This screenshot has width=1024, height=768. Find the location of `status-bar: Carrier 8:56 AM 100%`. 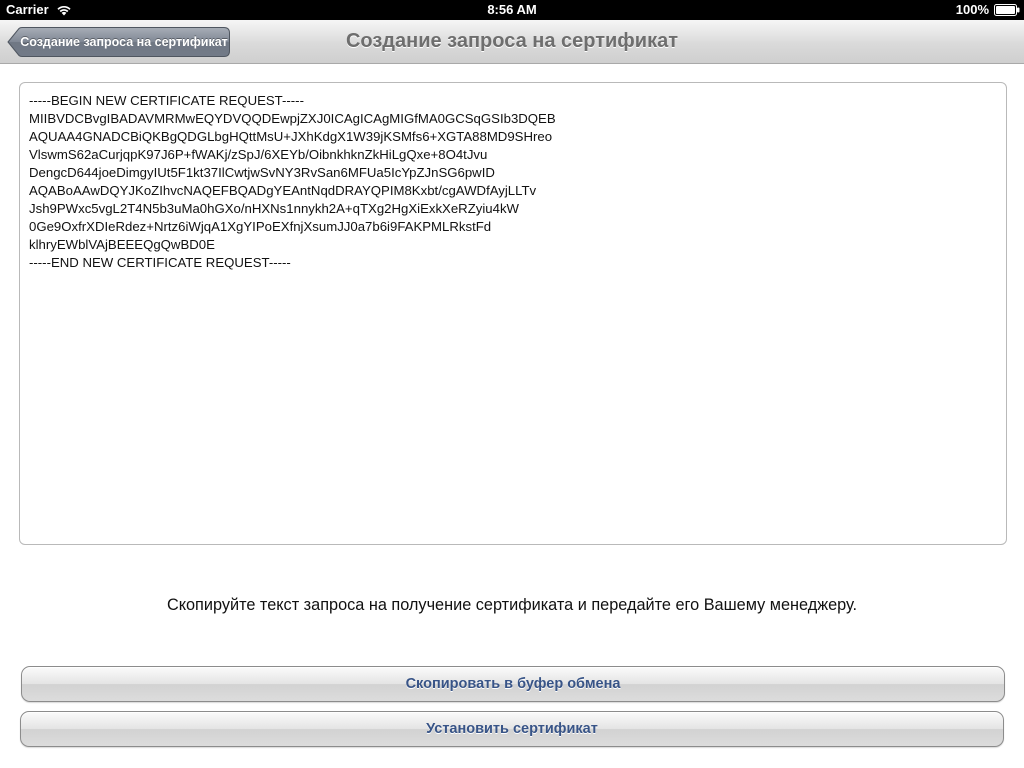

status-bar: Carrier 8:56 AM 100% is located at coordinates (512, 10).